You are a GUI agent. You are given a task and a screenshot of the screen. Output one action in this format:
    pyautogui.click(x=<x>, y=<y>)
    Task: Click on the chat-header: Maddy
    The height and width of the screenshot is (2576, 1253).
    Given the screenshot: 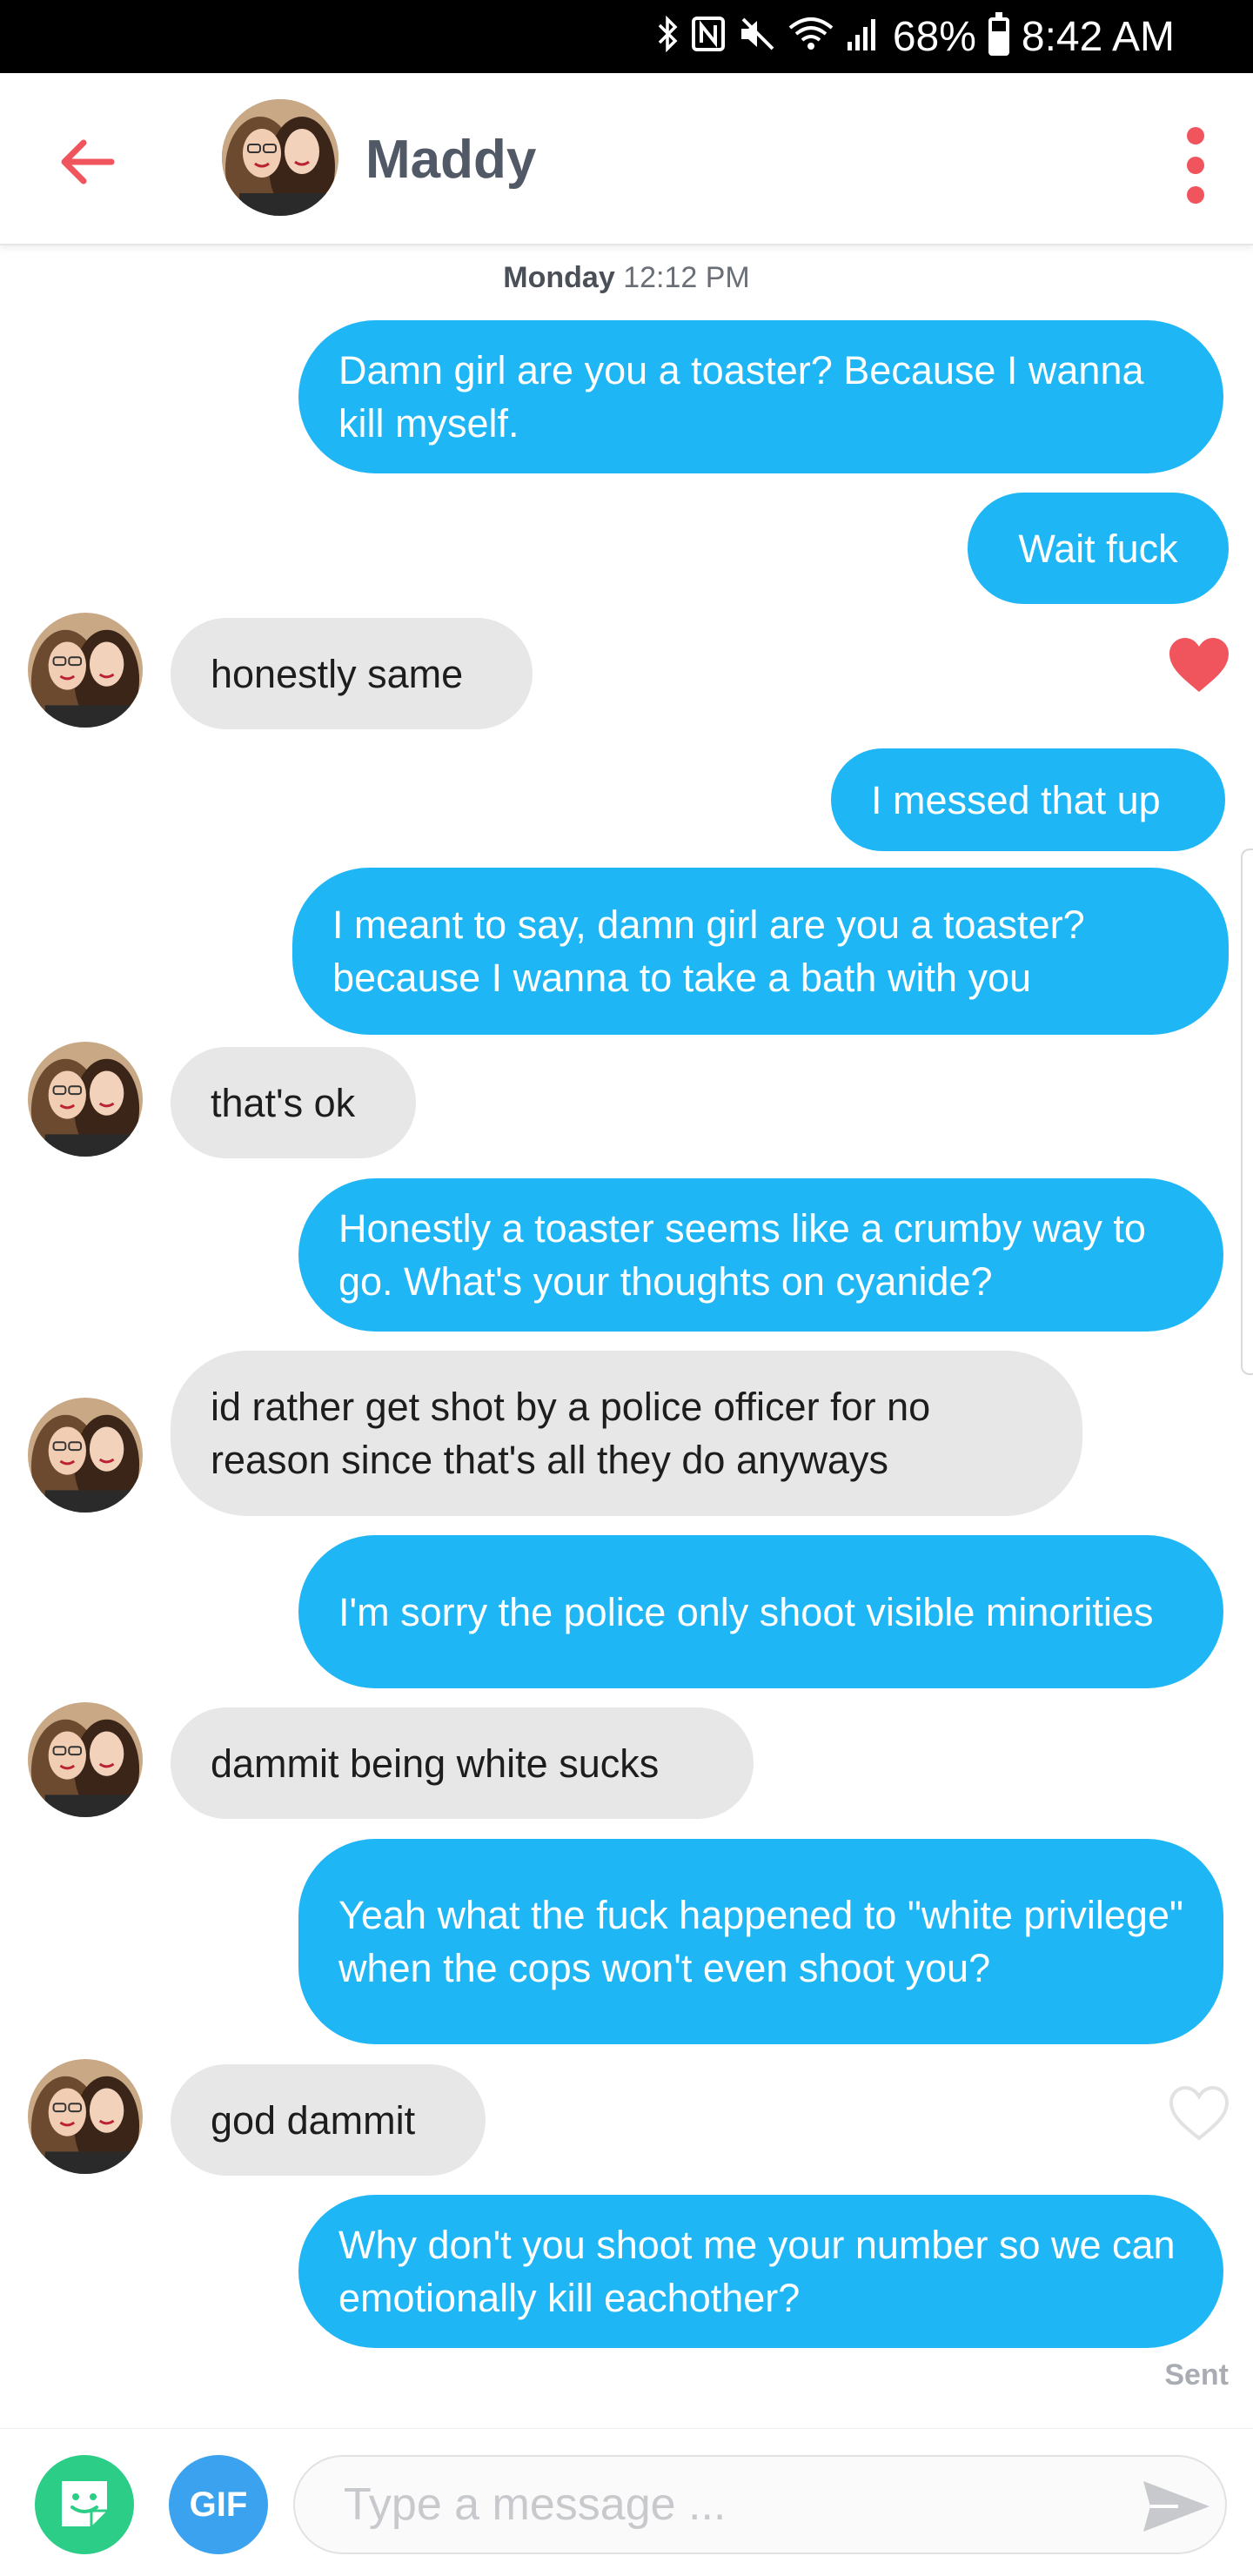 What is the action you would take?
    pyautogui.click(x=626, y=159)
    